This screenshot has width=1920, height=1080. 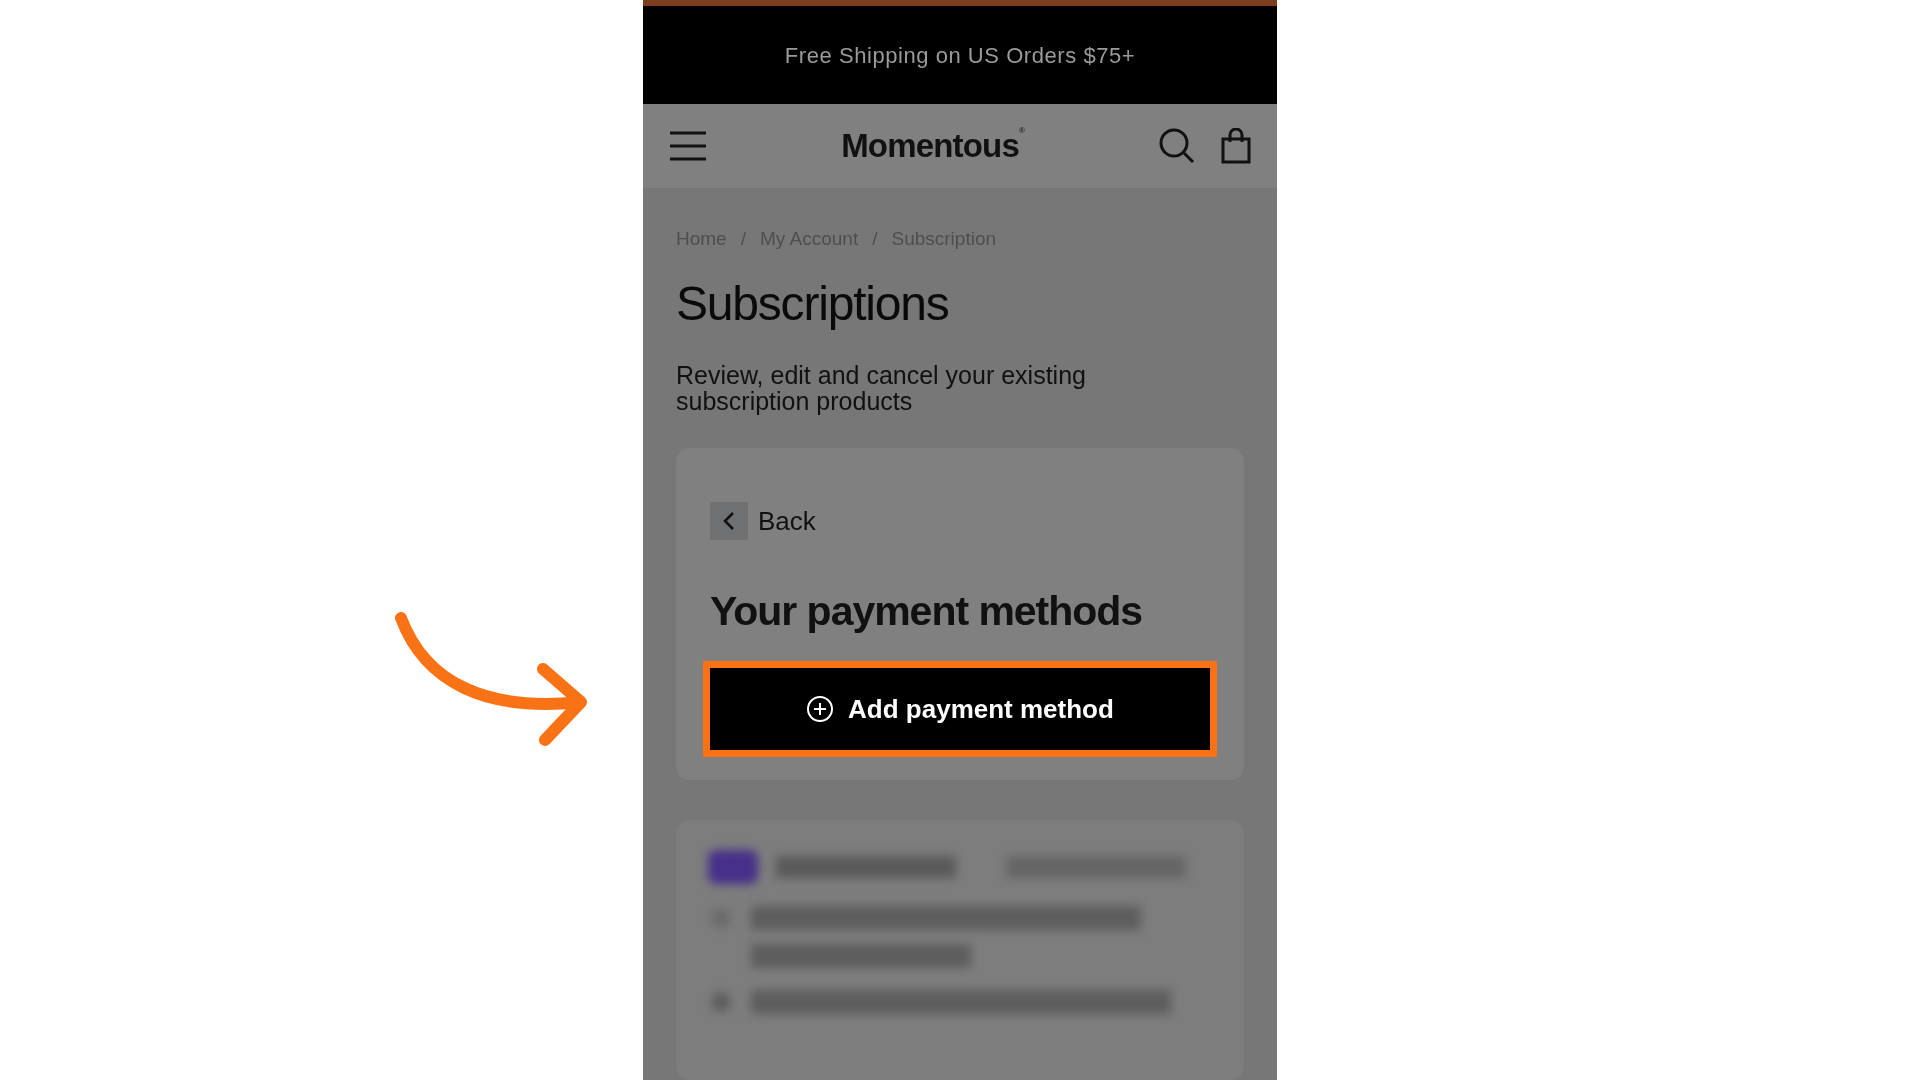 What do you see at coordinates (820, 709) in the screenshot?
I see `plus-circle-icon` at bounding box center [820, 709].